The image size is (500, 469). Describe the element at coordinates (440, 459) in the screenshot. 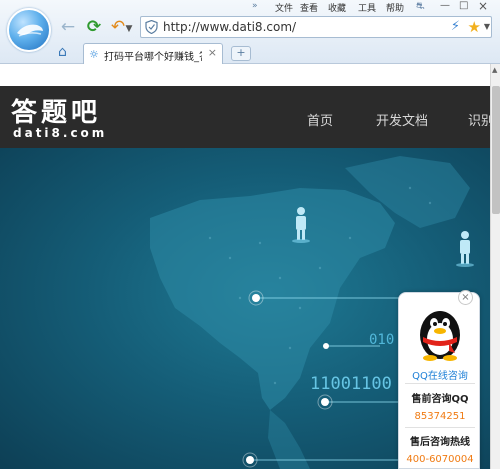

I see `aftersale-hotline-number: 400-6070004` at that location.